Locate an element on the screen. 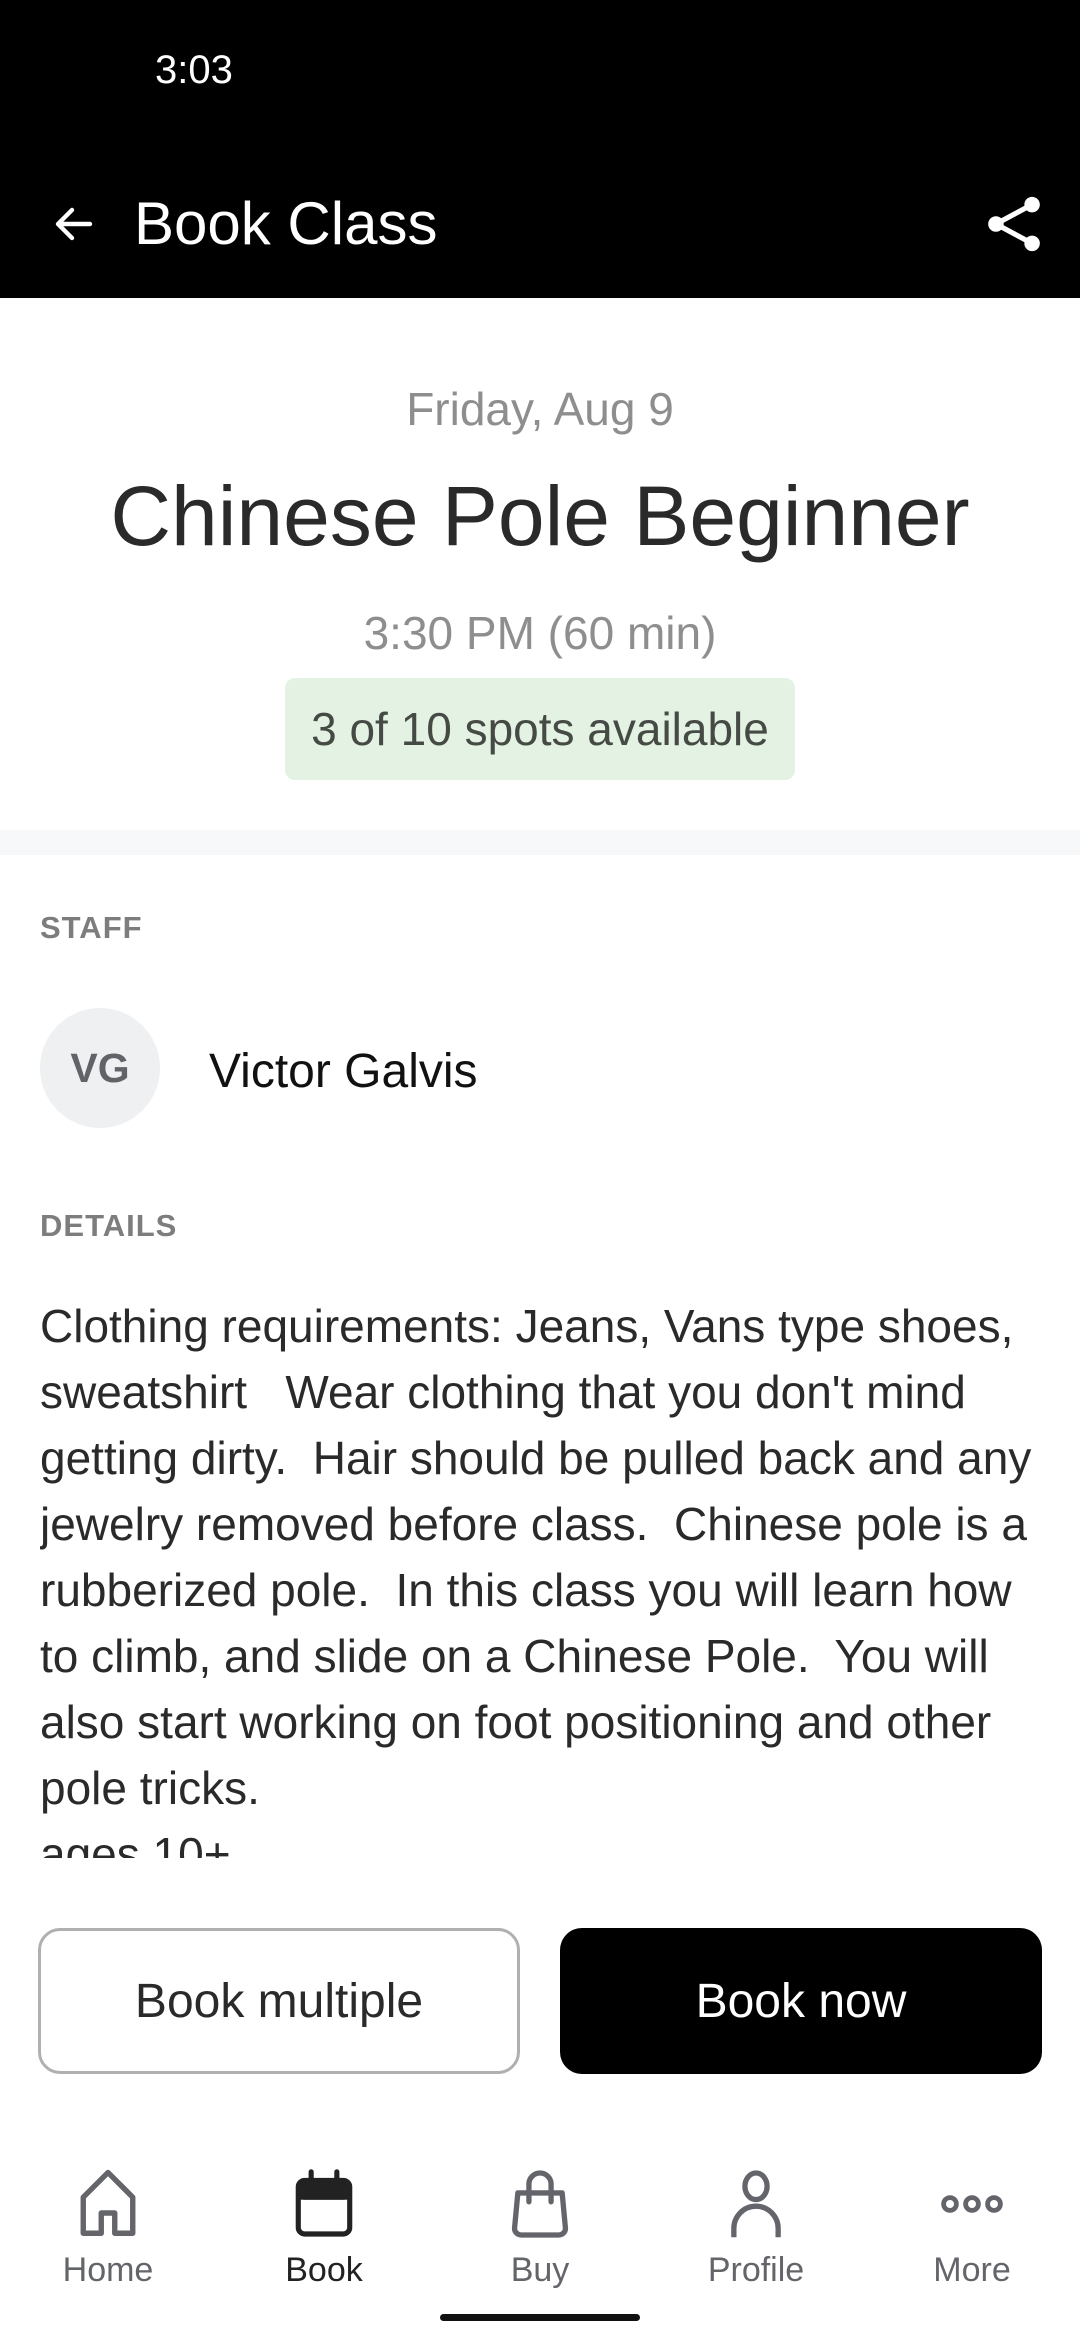  calendar-icon is located at coordinates (324, 2202).